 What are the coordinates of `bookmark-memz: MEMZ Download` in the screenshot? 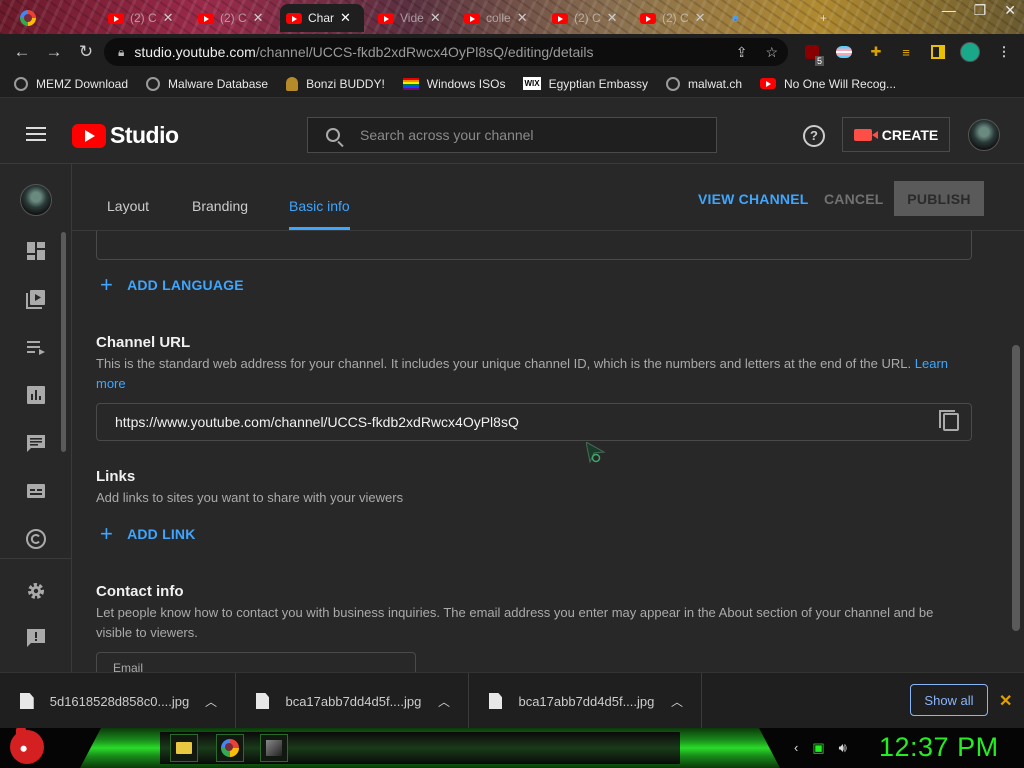 It's located at (71, 83).